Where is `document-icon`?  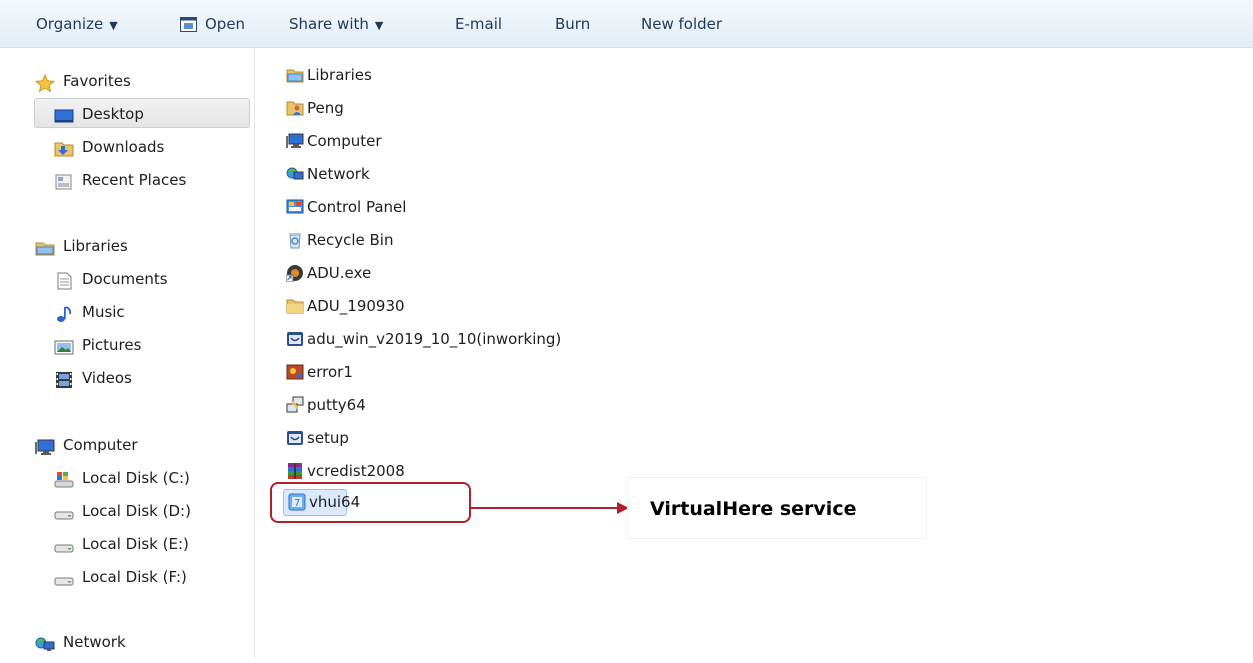
document-icon is located at coordinates (64, 279).